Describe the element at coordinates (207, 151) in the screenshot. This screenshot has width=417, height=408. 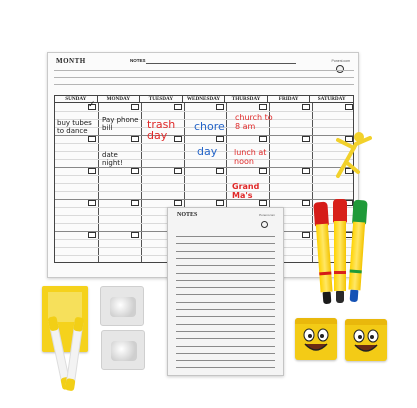
I see `entry-wednesday-2: day` at that location.